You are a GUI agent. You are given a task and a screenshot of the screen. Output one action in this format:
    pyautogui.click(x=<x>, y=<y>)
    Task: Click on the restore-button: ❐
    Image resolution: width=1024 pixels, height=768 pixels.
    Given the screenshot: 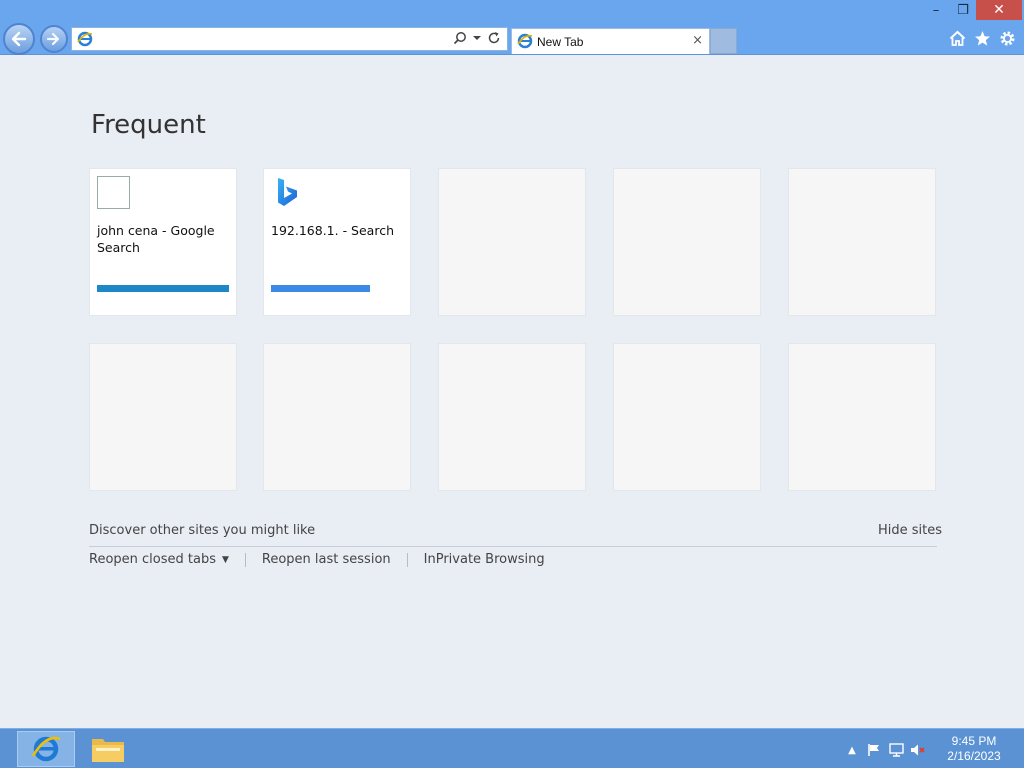 What is the action you would take?
    pyautogui.click(x=963, y=10)
    